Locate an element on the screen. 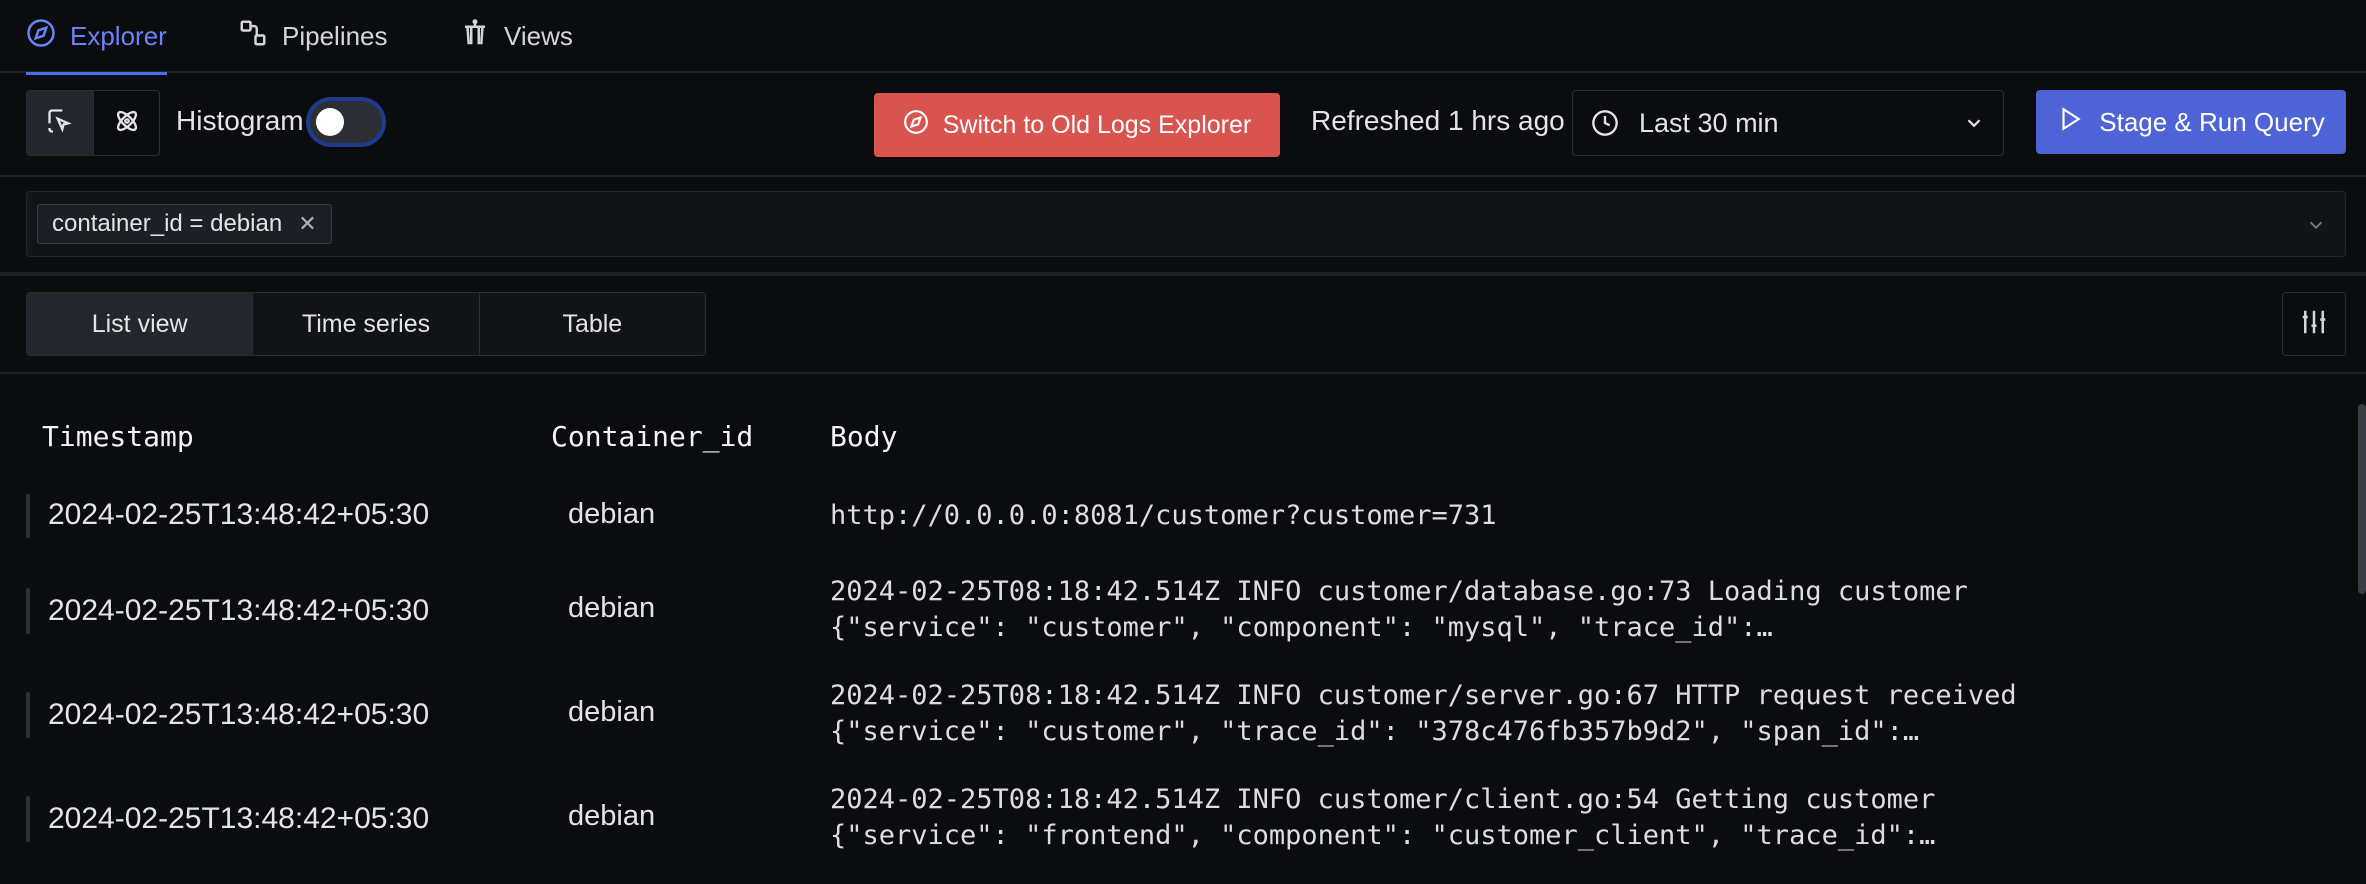 Image resolution: width=2366 pixels, height=884 pixels. histogram-label: Histogram is located at coordinates (240, 120).